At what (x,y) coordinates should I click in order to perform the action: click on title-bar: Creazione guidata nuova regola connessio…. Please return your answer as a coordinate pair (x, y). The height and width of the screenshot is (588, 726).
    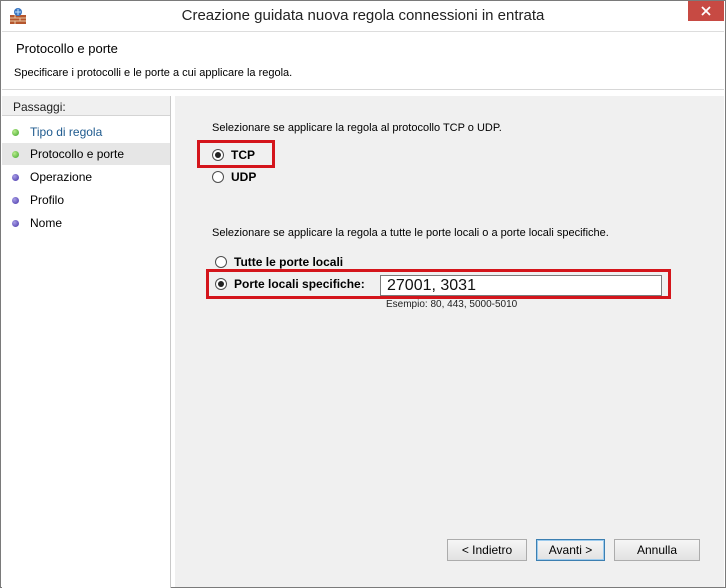
    Looking at the image, I should click on (363, 16).